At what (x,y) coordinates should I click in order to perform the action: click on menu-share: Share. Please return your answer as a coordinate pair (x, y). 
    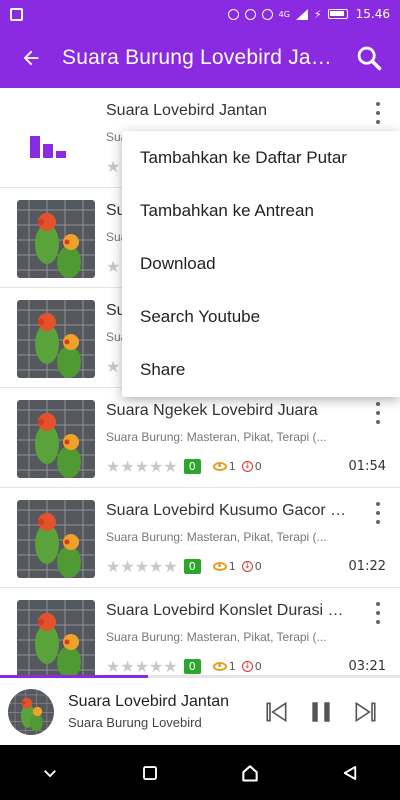
    Looking at the image, I should click on (261, 369).